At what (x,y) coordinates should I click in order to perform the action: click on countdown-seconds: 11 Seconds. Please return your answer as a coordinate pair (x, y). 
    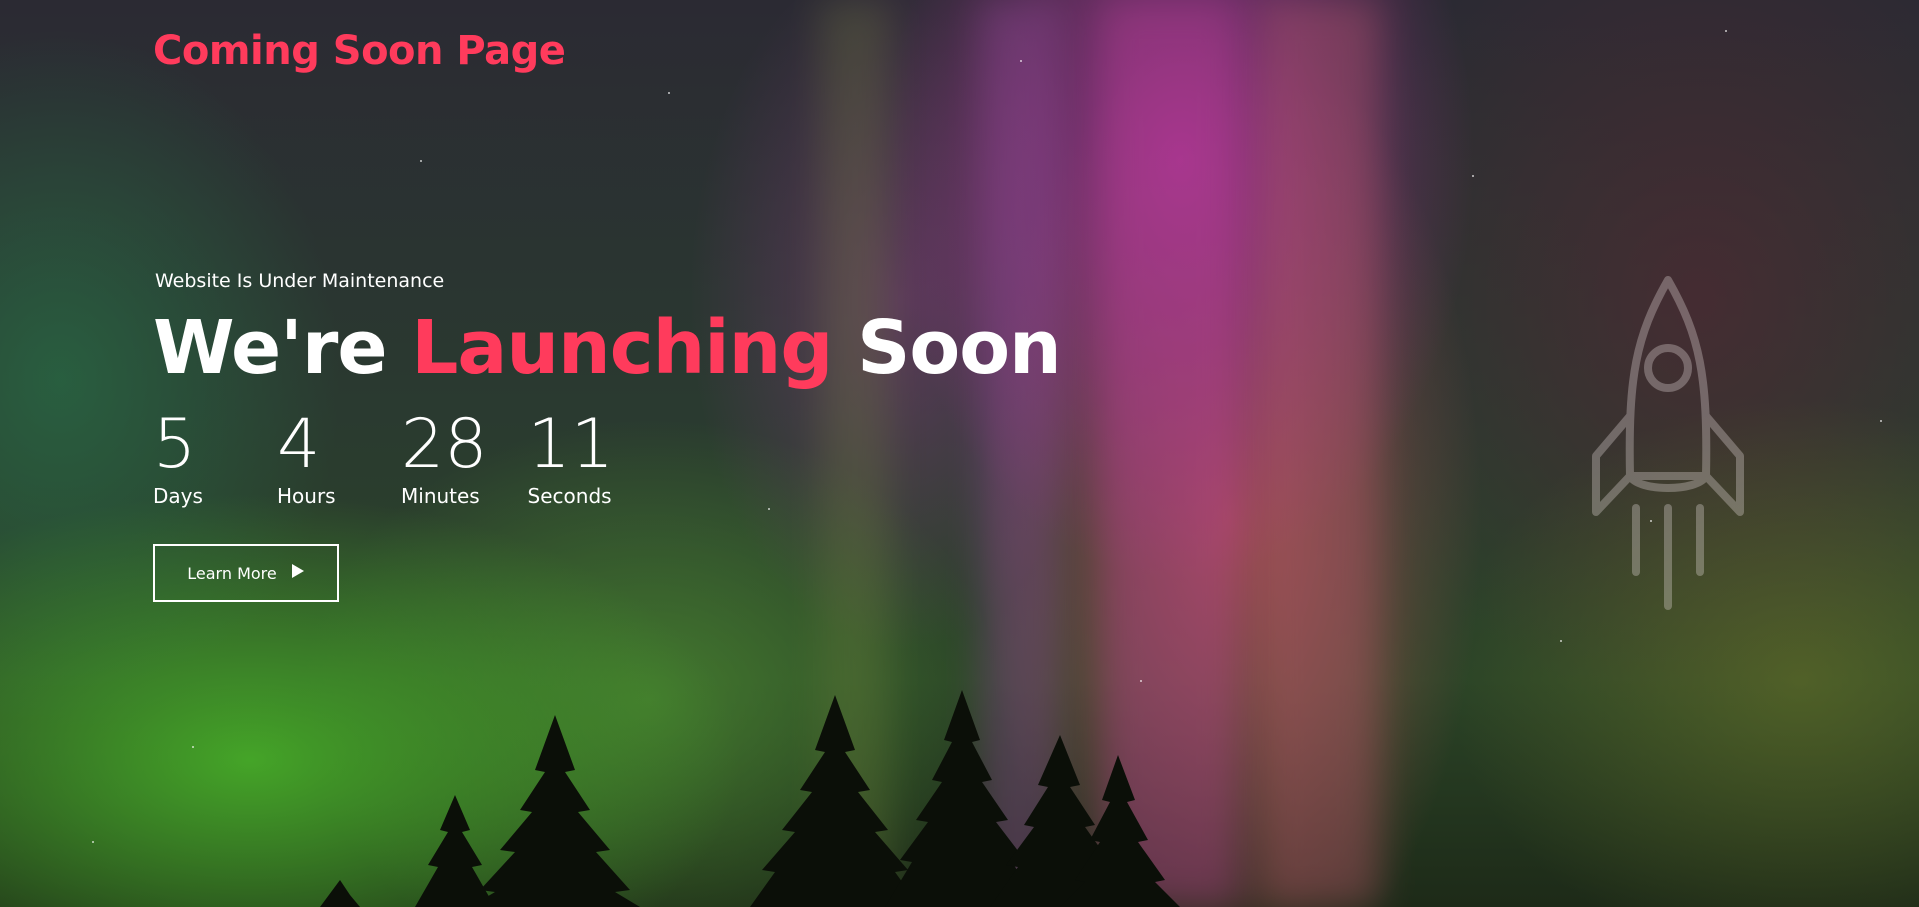
    Looking at the image, I should click on (571, 457).